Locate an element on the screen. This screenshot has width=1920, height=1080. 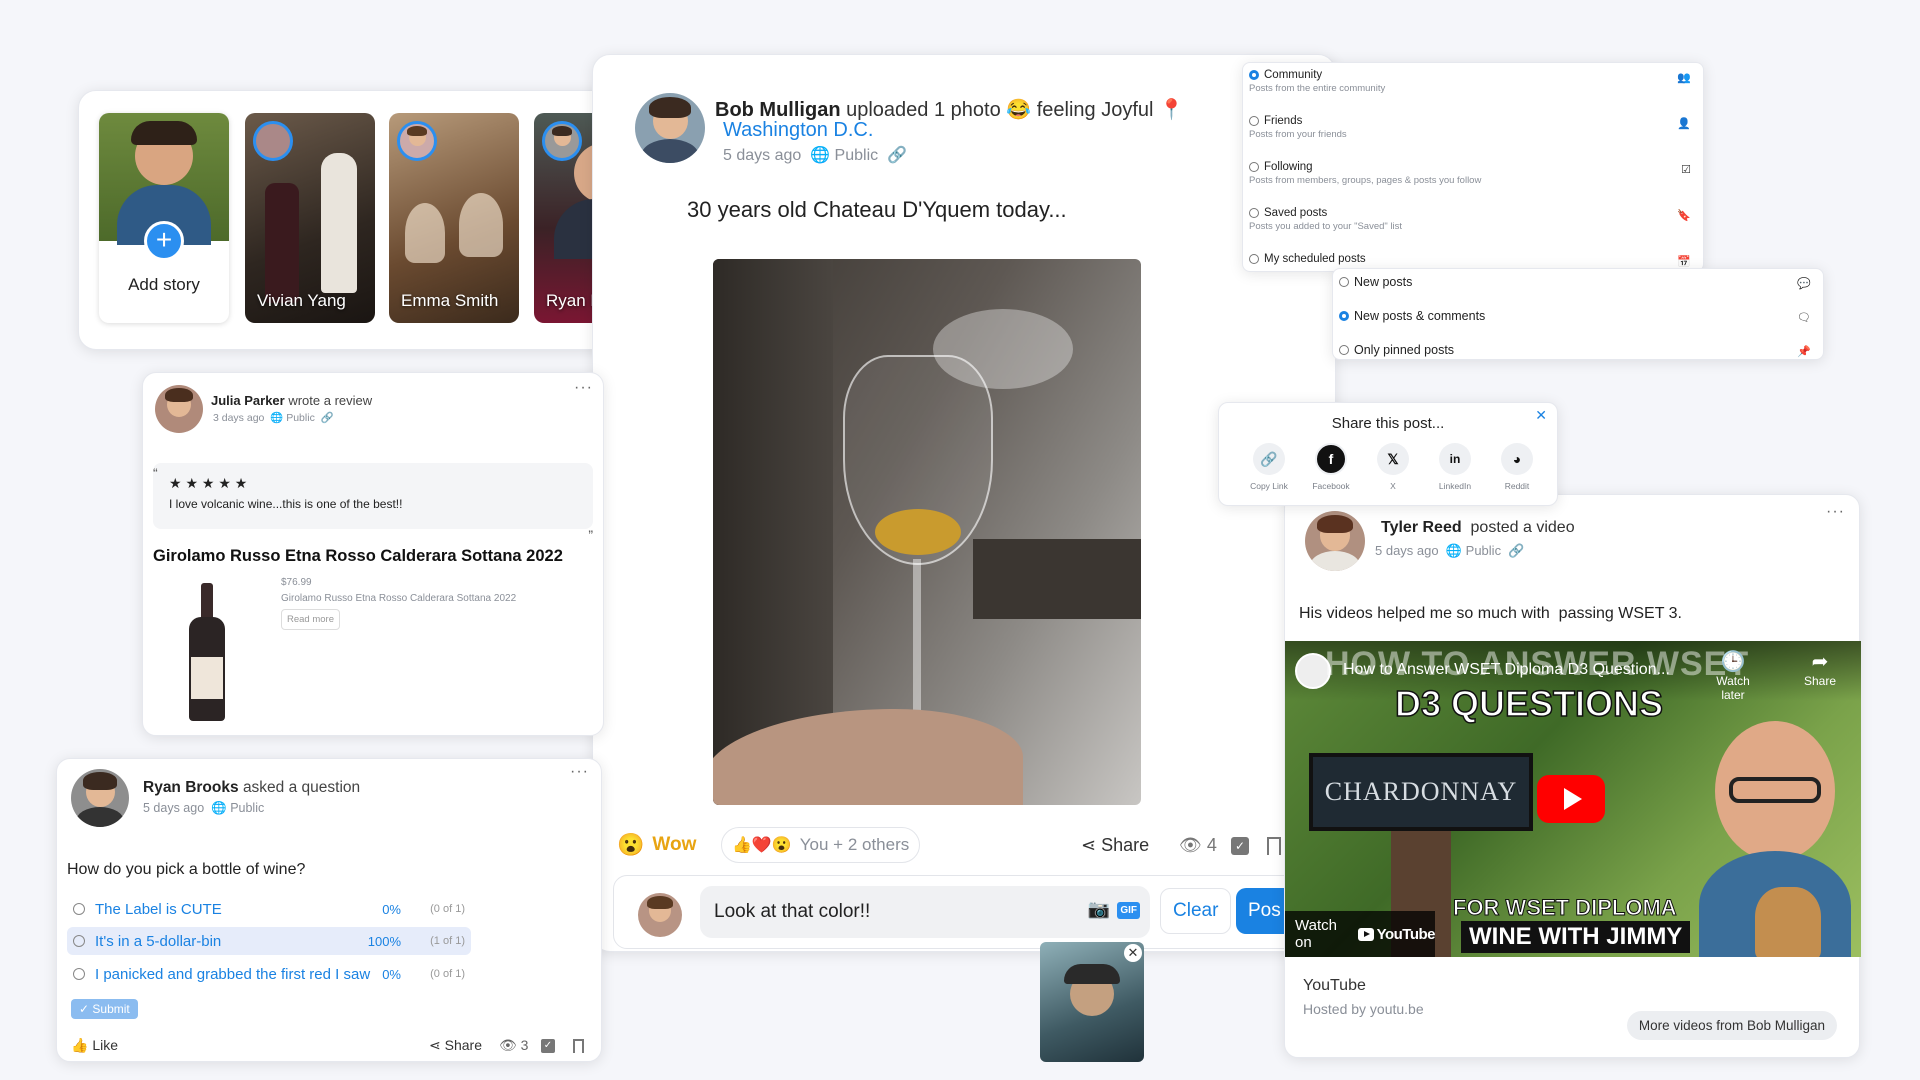
author-name: Tyler Reed is located at coordinates (1421, 527).